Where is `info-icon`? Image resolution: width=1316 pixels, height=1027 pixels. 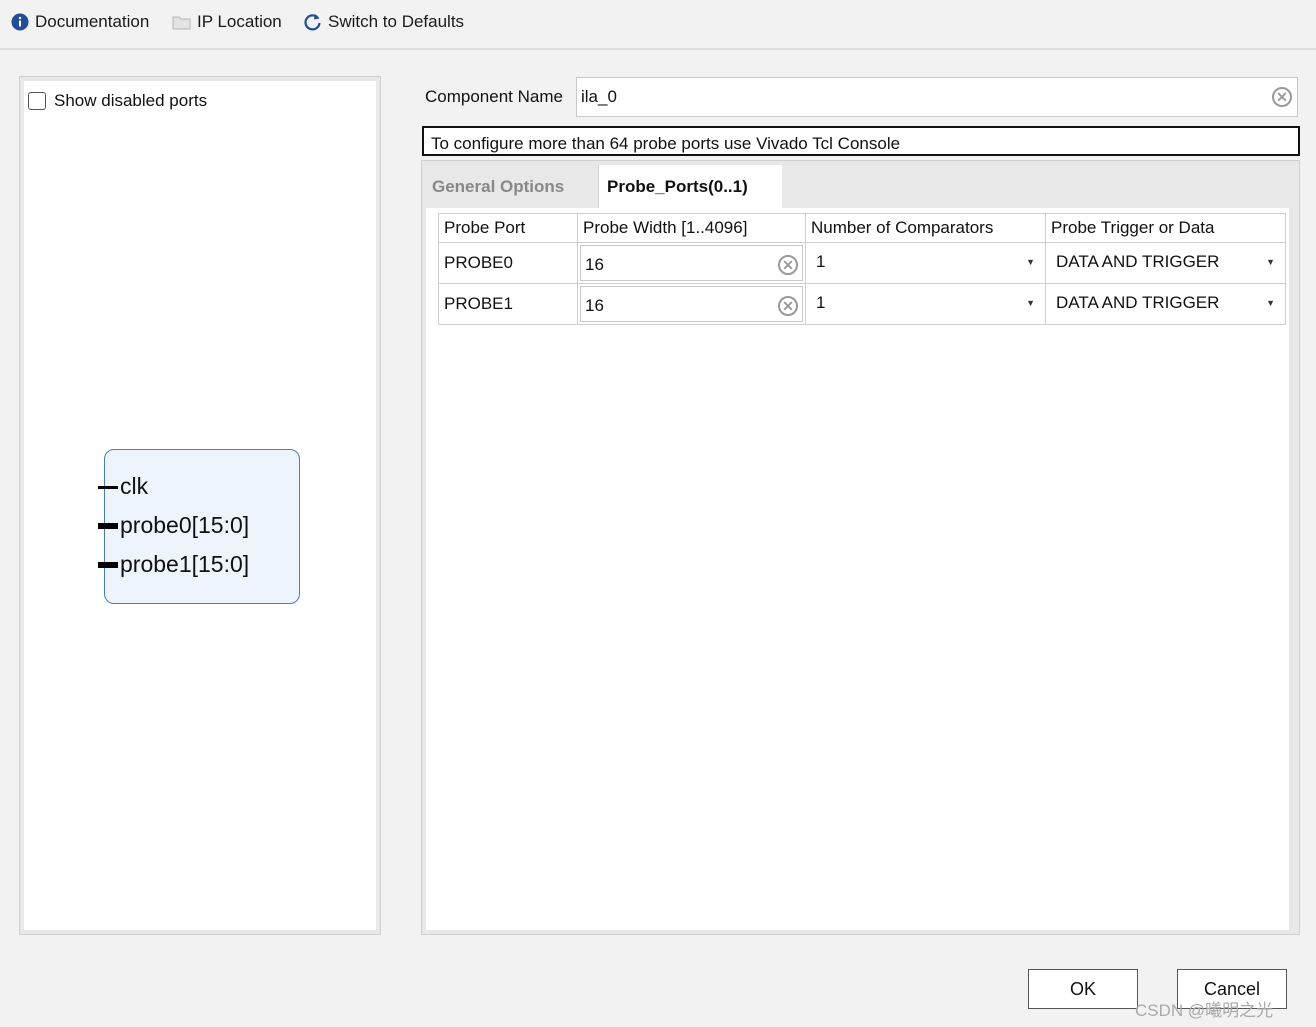
info-icon is located at coordinates (20, 22).